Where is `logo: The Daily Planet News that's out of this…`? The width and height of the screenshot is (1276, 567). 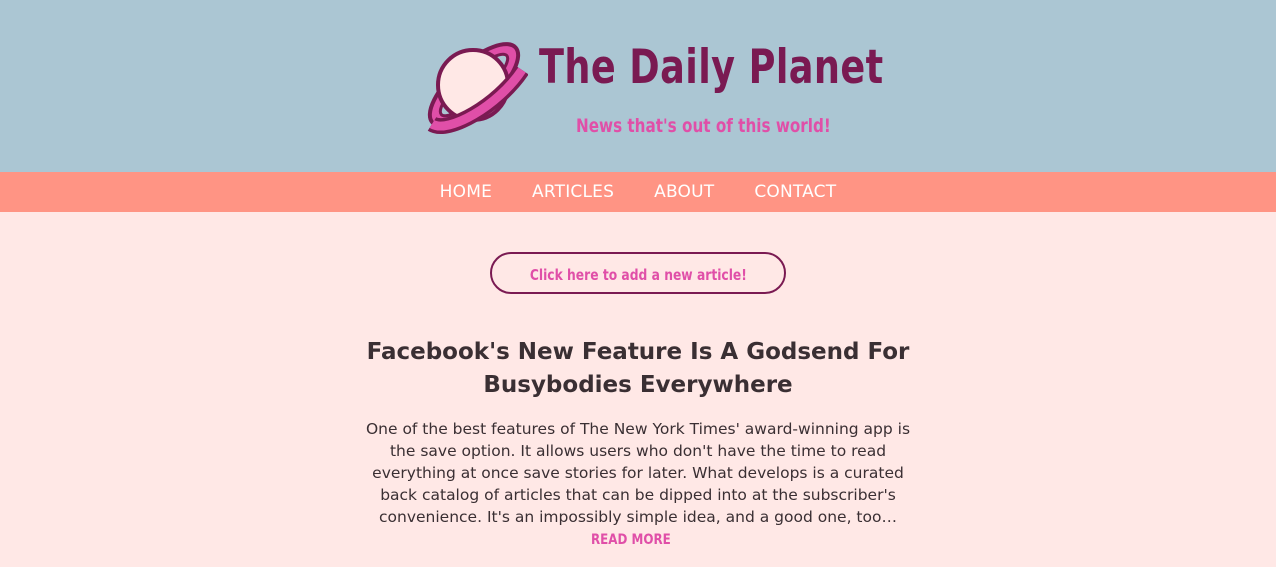
logo: The Daily Planet News that's out of this… is located at coordinates (650, 85).